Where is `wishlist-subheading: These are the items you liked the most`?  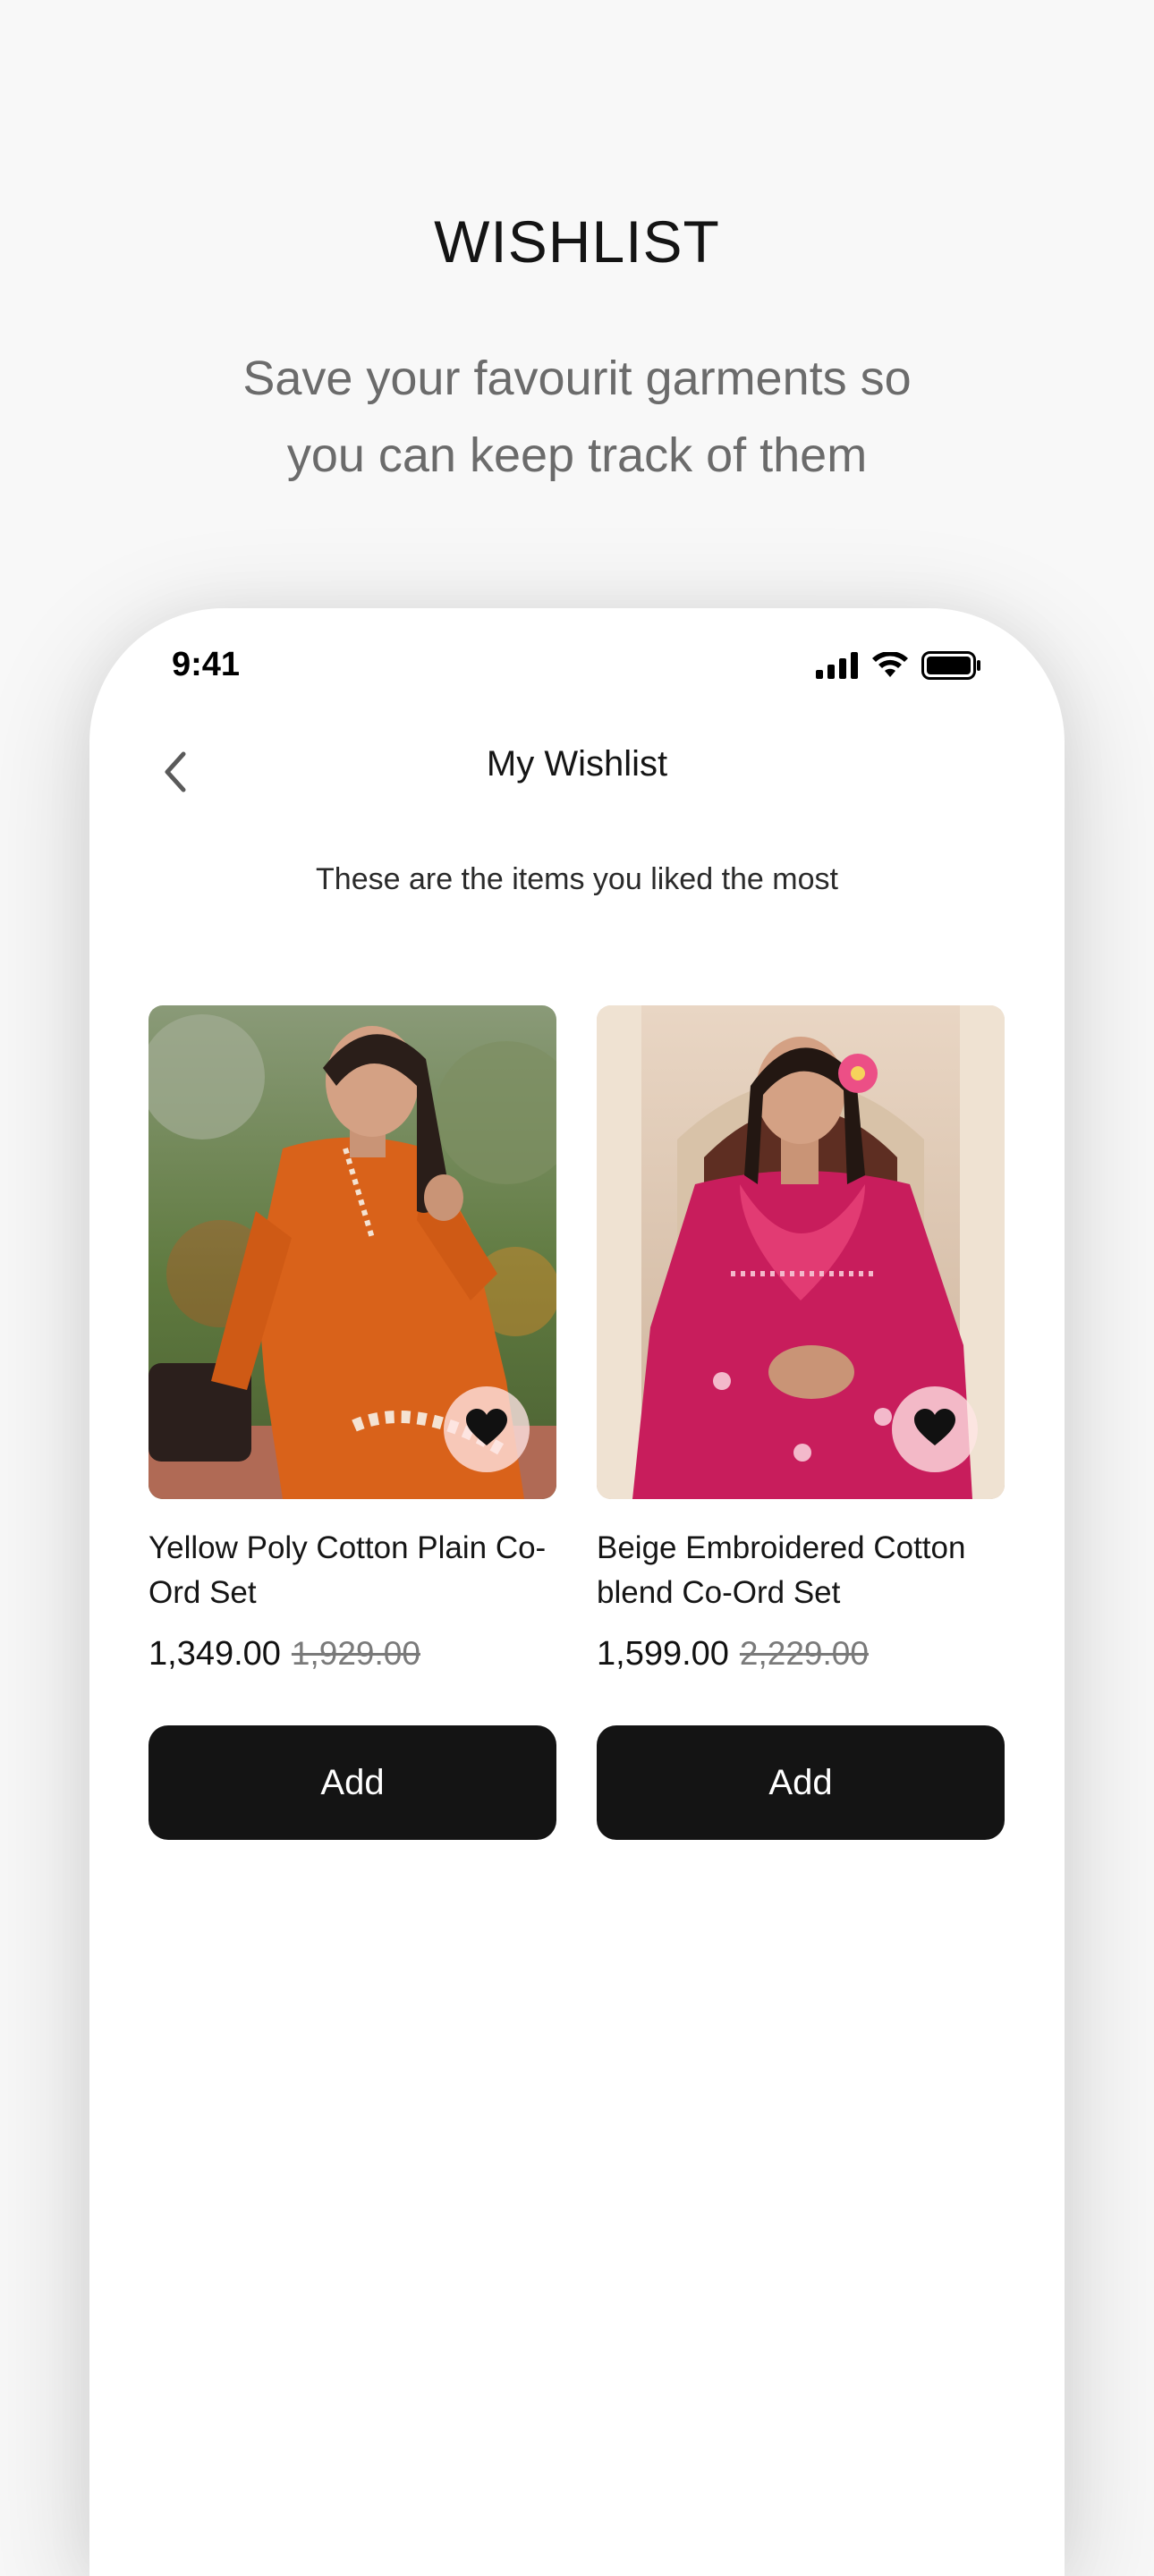
wishlist-subheading: These are the items you liked the most is located at coordinates (577, 879).